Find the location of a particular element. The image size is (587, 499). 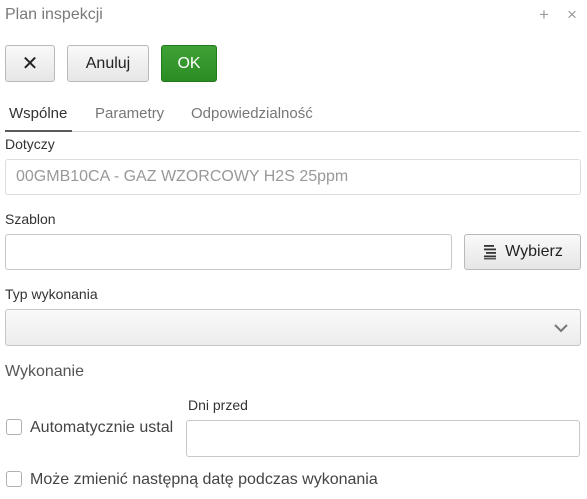

typ-wykonania-select is located at coordinates (293, 327).